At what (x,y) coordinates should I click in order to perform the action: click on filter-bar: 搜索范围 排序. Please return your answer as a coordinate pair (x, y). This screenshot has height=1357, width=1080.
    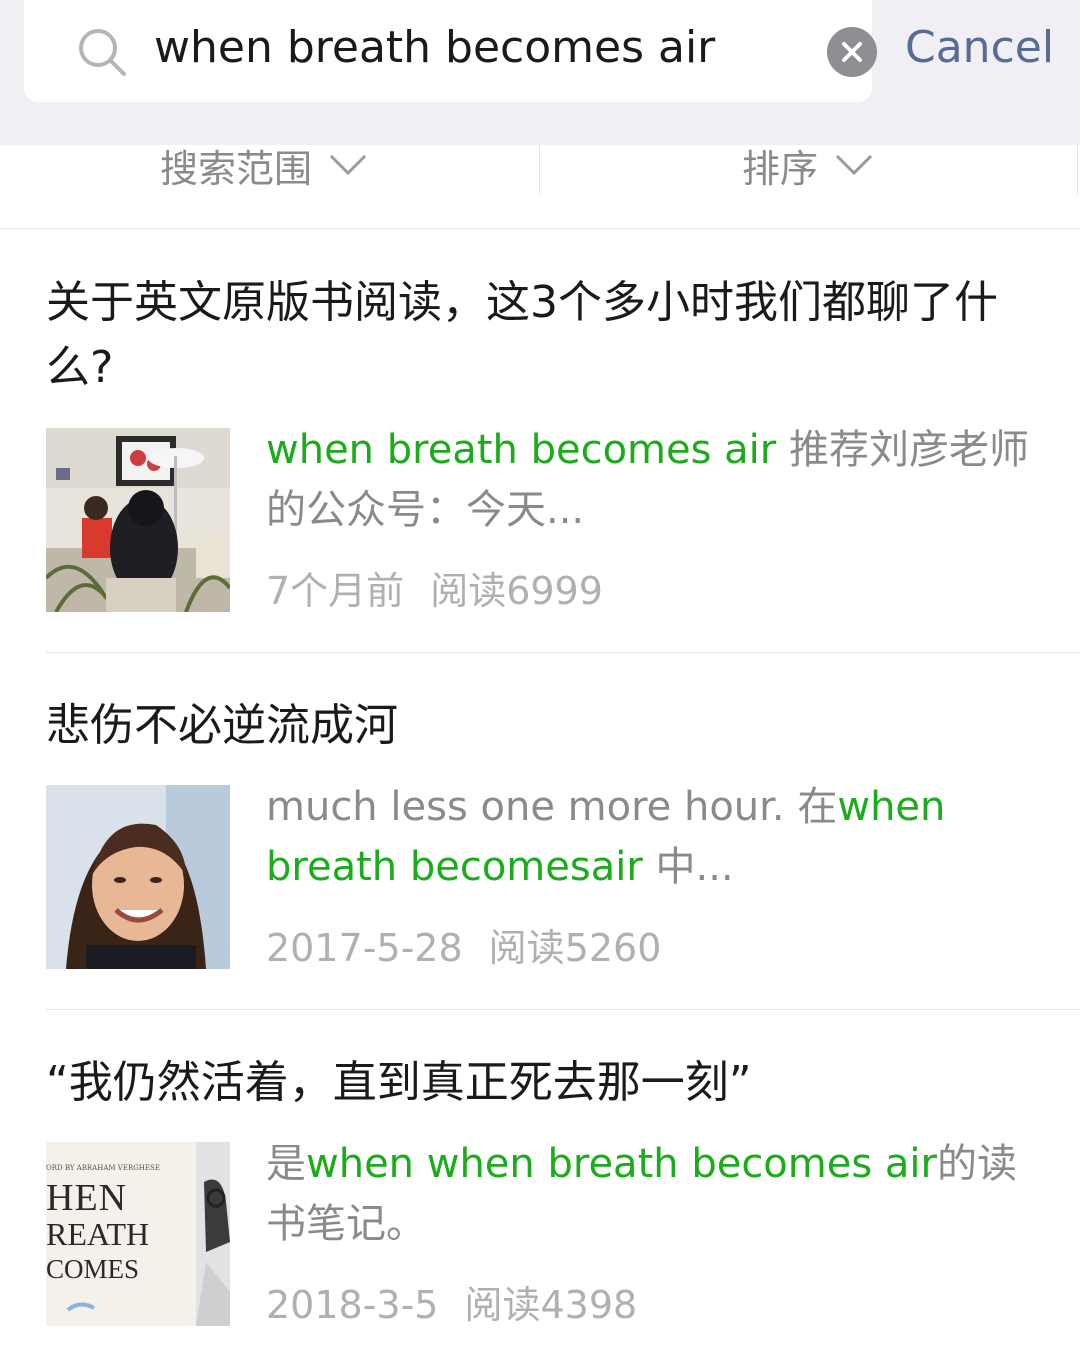
    Looking at the image, I should click on (540, 187).